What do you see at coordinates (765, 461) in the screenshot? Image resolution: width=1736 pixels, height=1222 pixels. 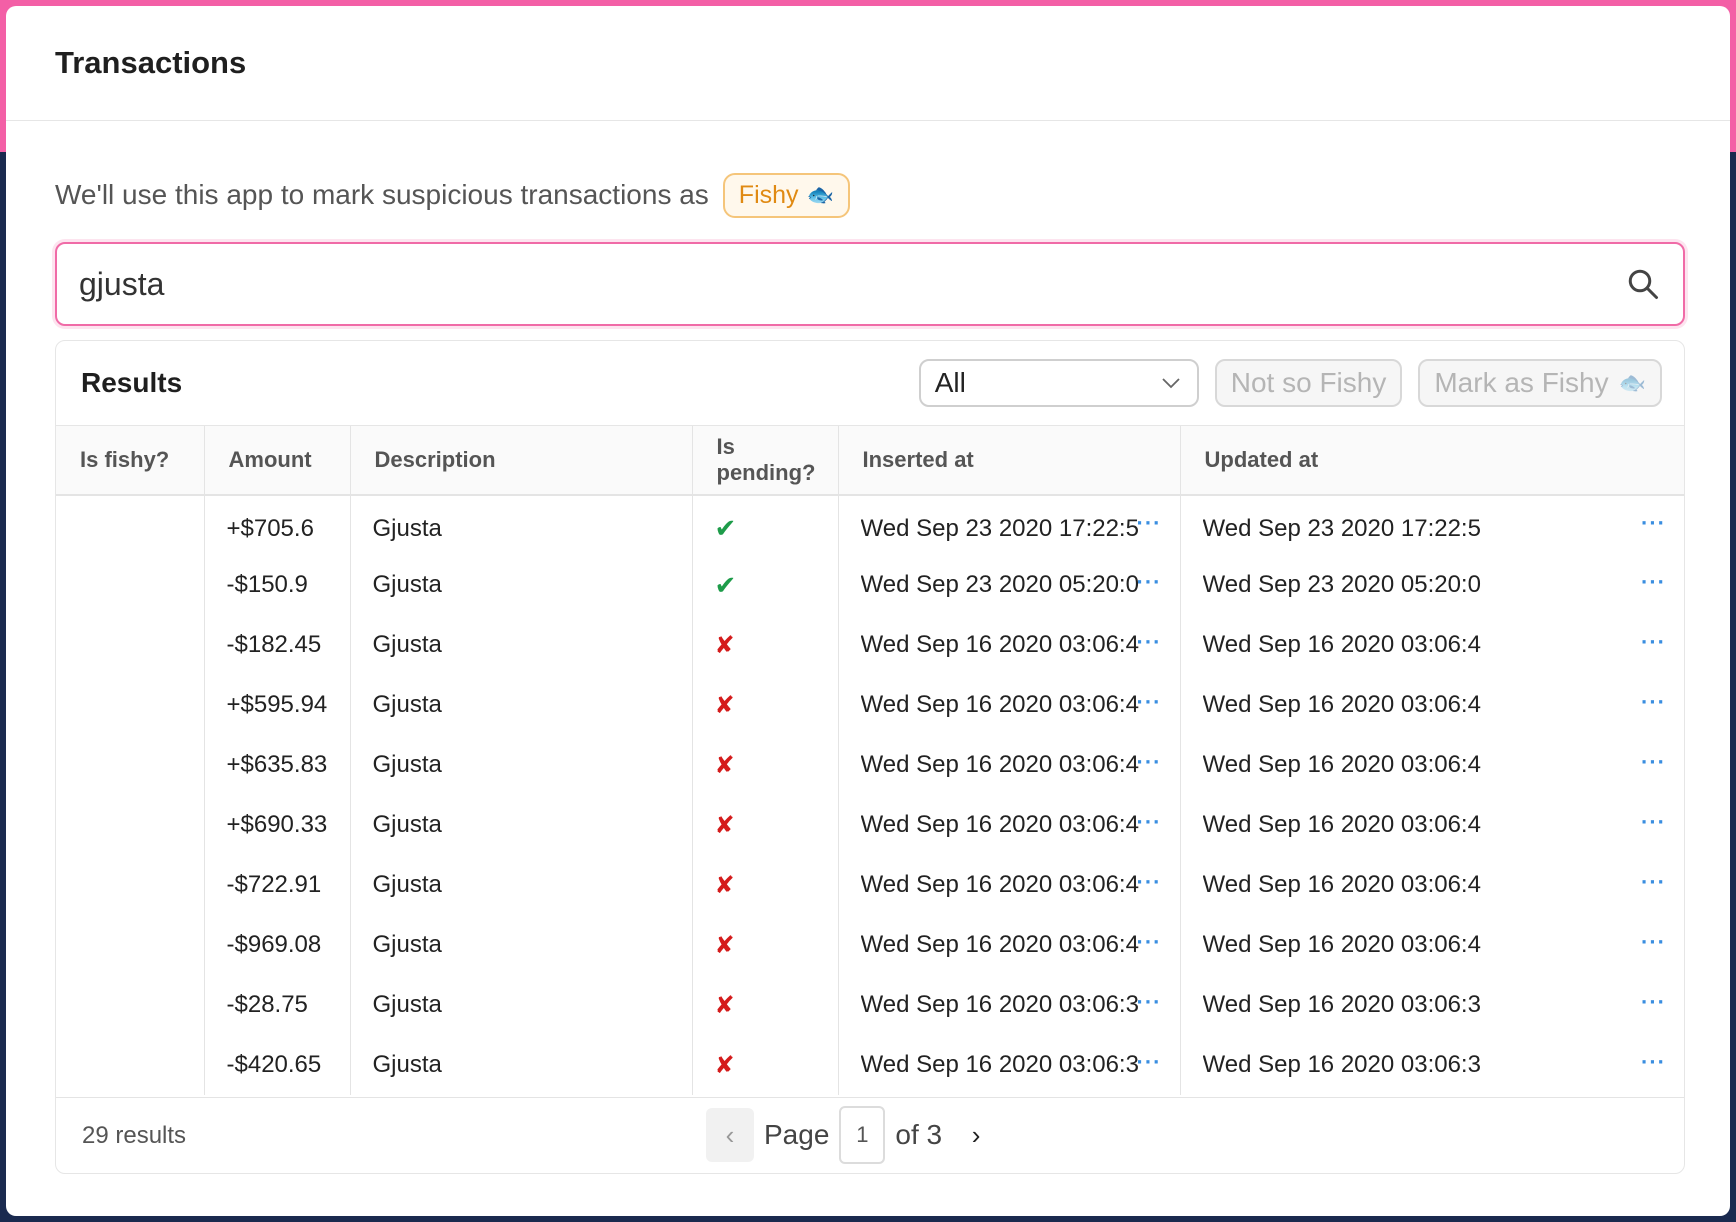 I see `column-header-is-pending: Is pending?` at bounding box center [765, 461].